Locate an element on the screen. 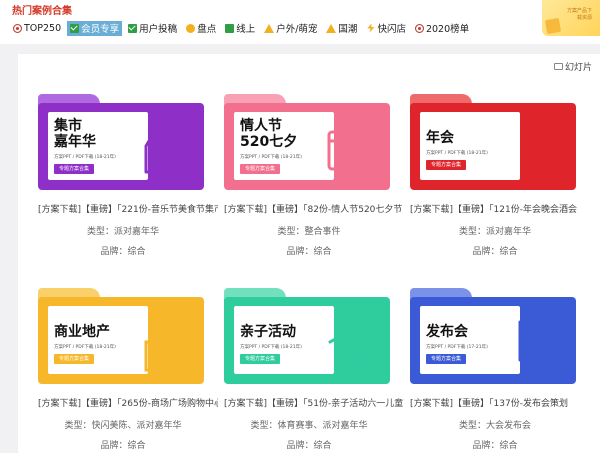 The height and width of the screenshot is (453, 600). card-title: [方案下载]【重磅】「265份-商场广场购物中心 is located at coordinates (128, 402).